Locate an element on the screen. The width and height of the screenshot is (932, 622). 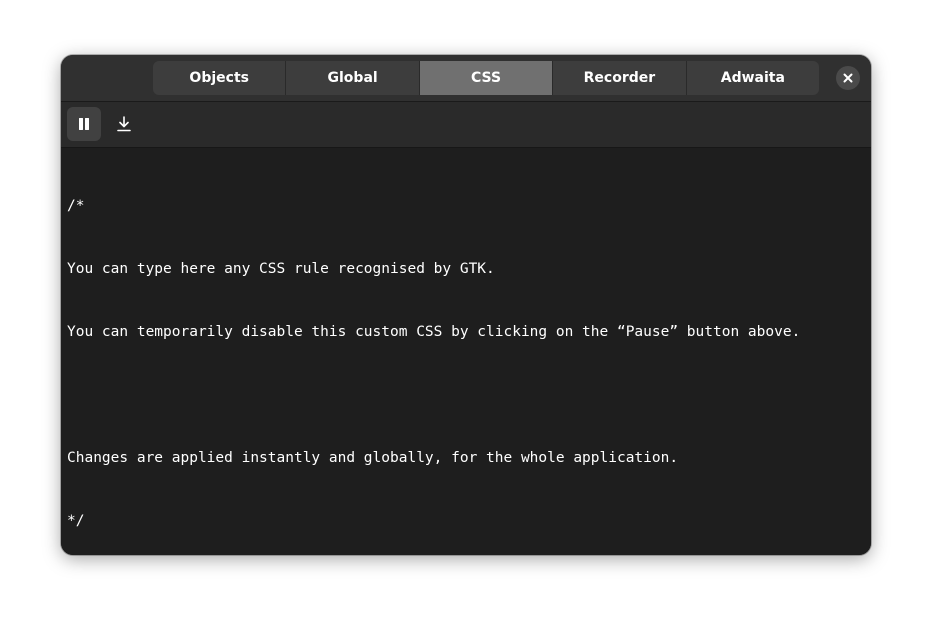
save-button is located at coordinates (124, 124).